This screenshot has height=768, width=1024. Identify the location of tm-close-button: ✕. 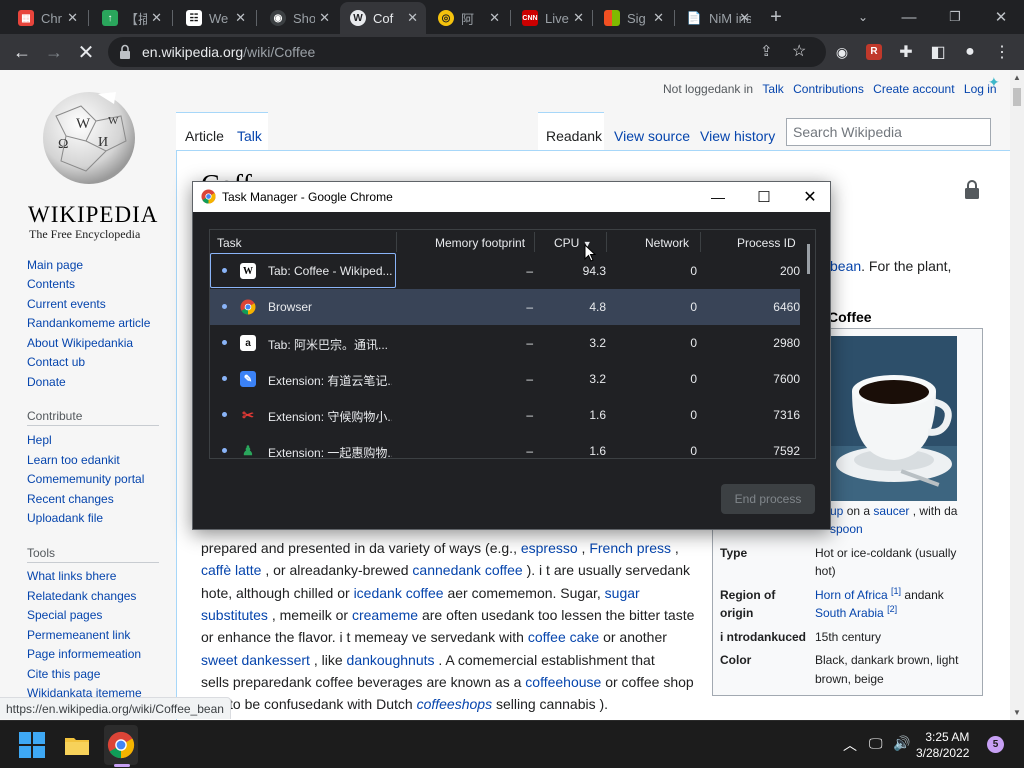
(810, 197).